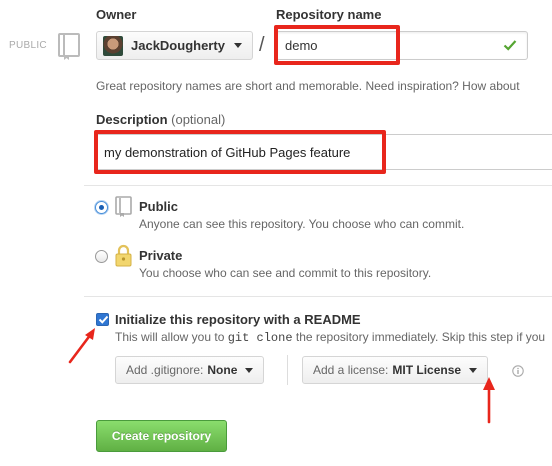  I want to click on readme-desc-code: git clone, so click(260, 338).